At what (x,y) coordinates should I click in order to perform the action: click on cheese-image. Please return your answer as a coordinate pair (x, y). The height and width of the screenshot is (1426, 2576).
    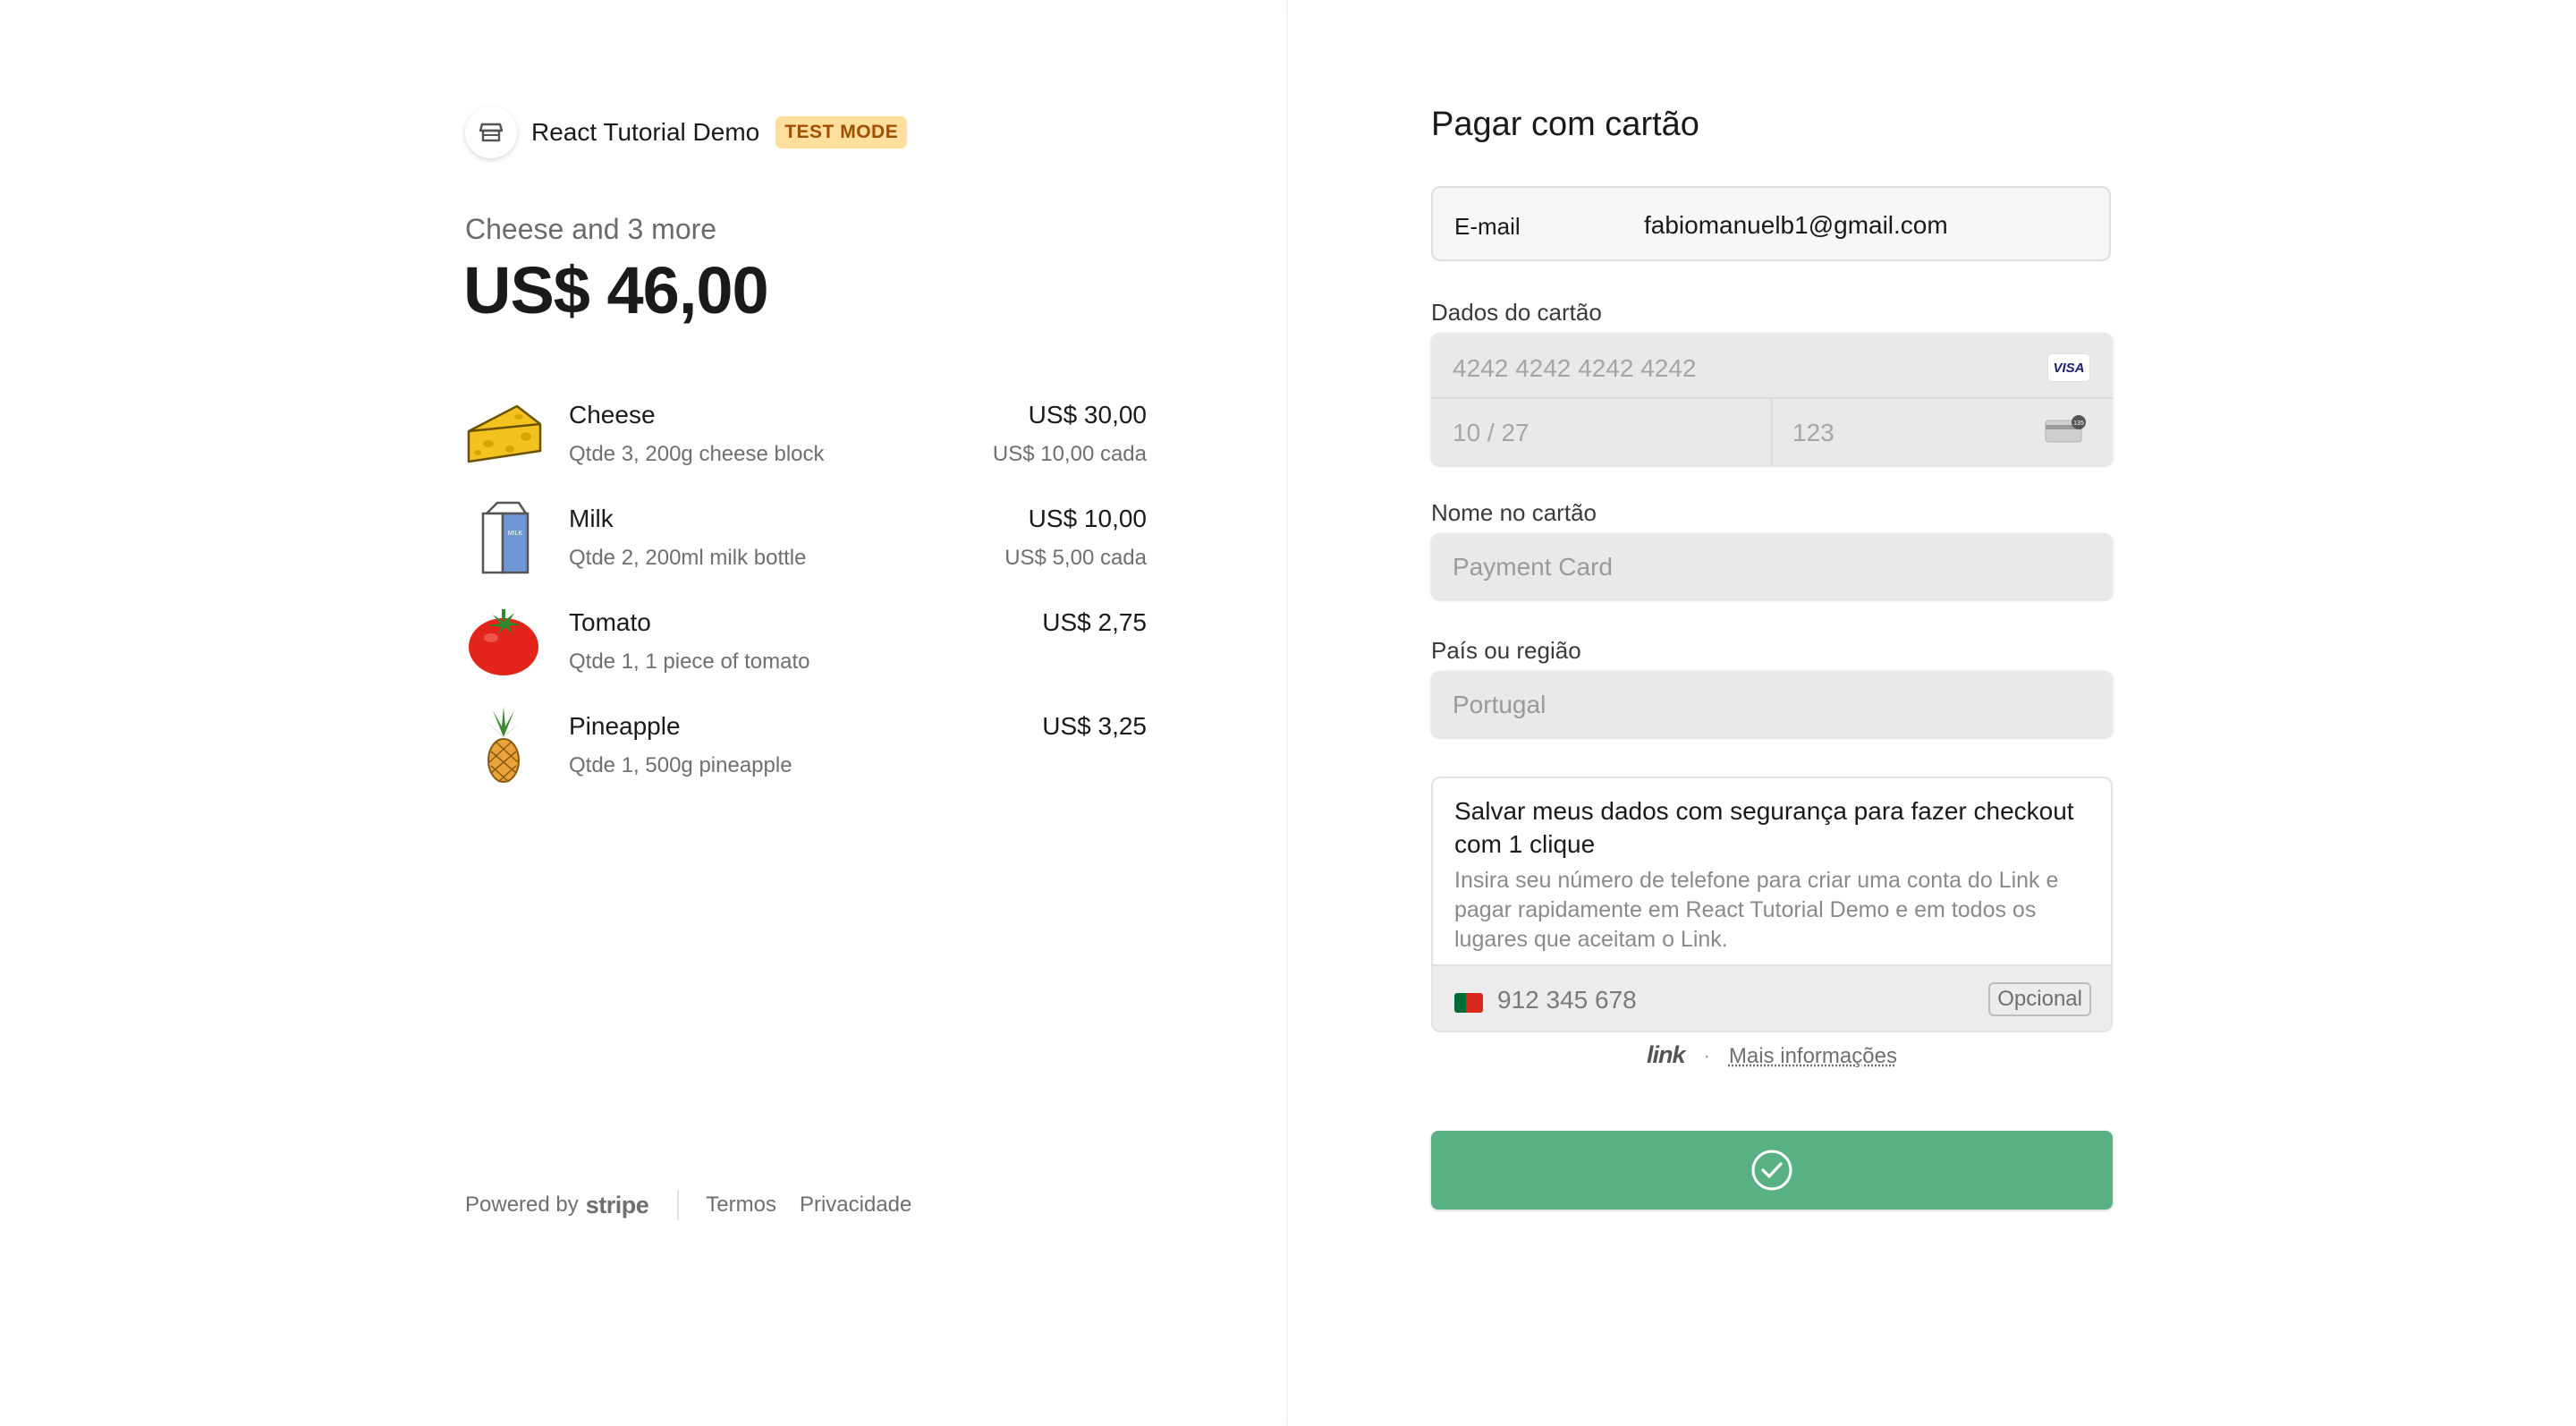
    Looking at the image, I should click on (503, 434).